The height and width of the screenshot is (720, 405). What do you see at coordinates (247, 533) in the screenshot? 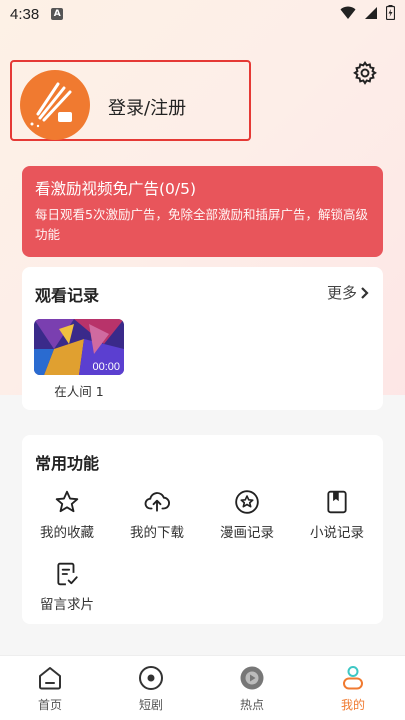
I see `comic-history-label: 漫画记录` at bounding box center [247, 533].